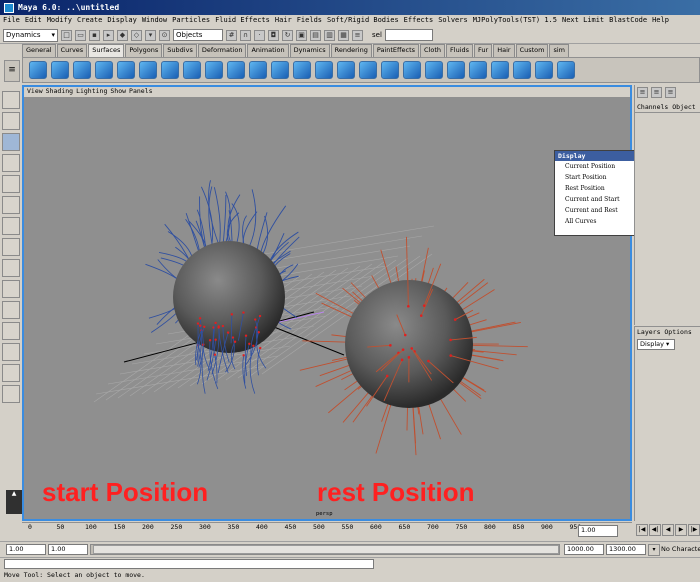 The width and height of the screenshot is (700, 582). What do you see at coordinates (483, 50) in the screenshot?
I see `shelf-tab: Fur` at bounding box center [483, 50].